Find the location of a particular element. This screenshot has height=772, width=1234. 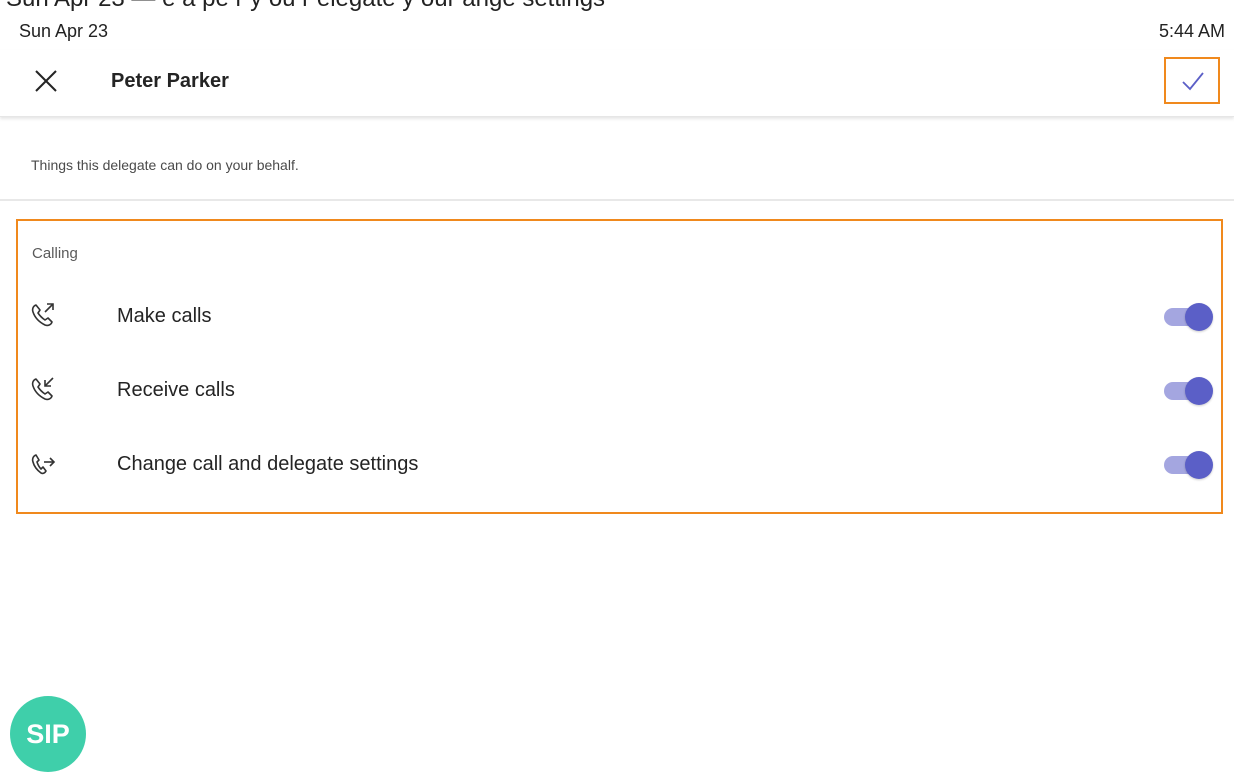

close-button is located at coordinates (46, 81).